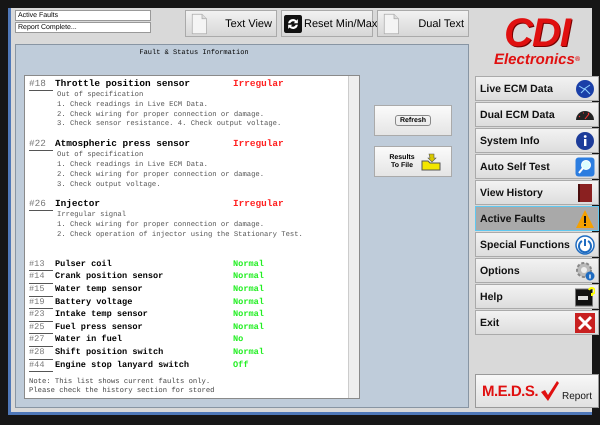 The image size is (600, 425). What do you see at coordinates (89, 340) in the screenshot?
I see `sensor-name: Water in fuel` at bounding box center [89, 340].